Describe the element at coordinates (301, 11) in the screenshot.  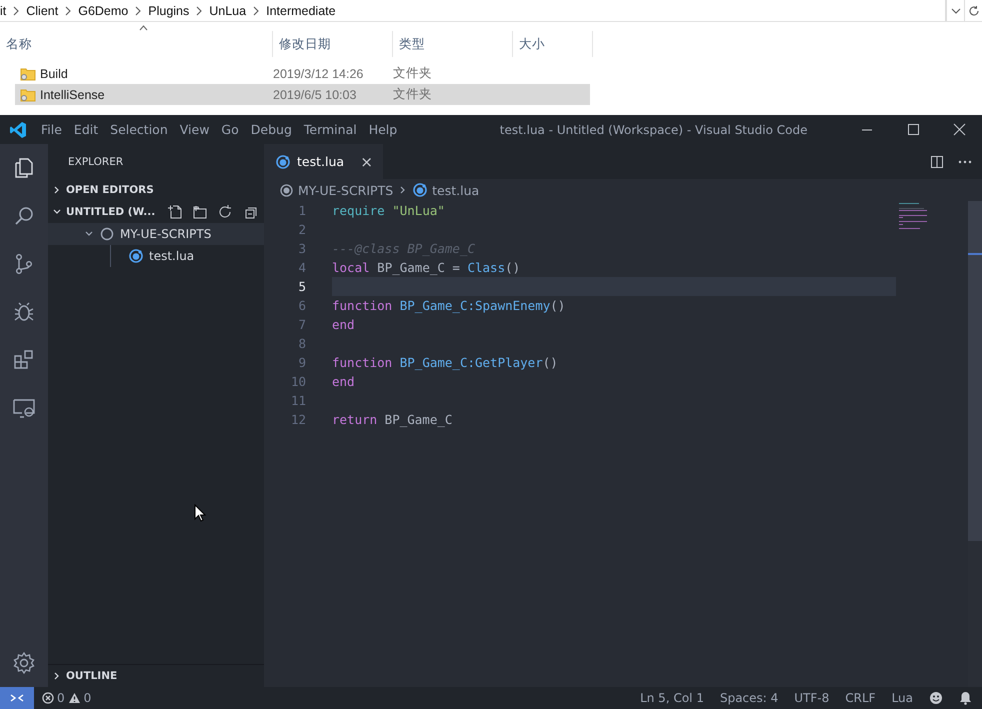
I see `breadcrumb-item: Intermediate` at that location.